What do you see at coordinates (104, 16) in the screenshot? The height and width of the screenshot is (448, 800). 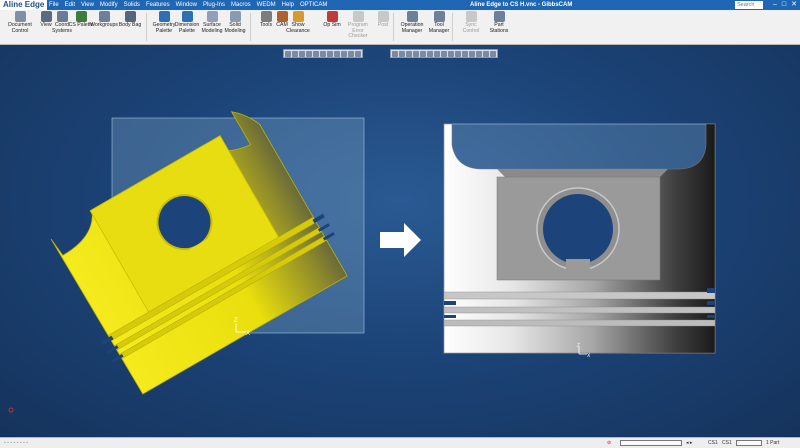 I see `workgroups-icon` at bounding box center [104, 16].